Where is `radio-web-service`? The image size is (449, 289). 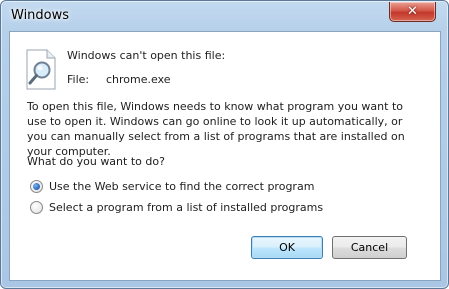 radio-web-service is located at coordinates (36, 186).